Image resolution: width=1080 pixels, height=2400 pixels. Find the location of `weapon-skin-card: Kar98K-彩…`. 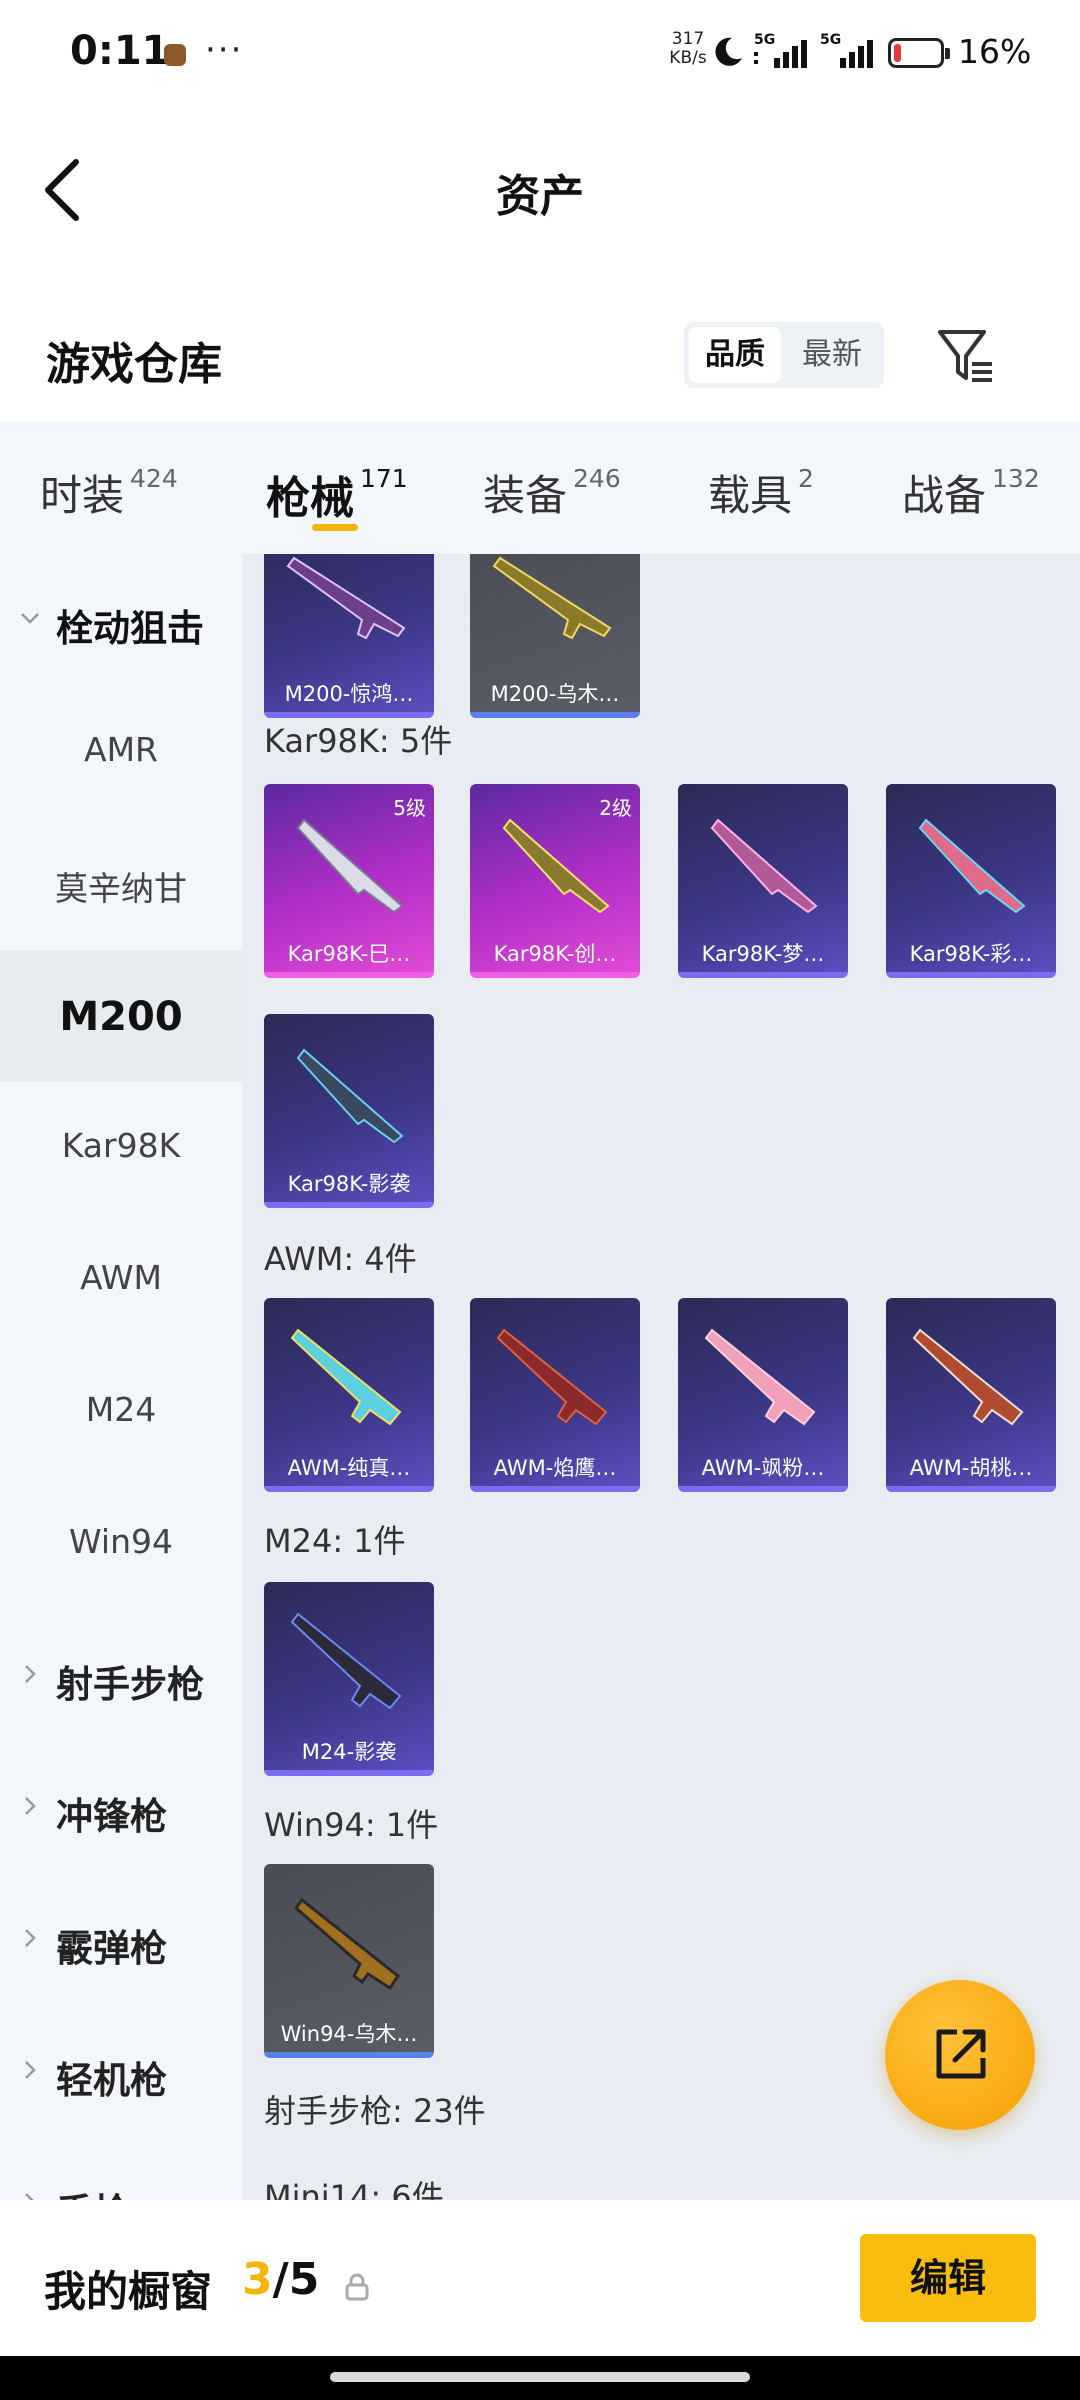

weapon-skin-card: Kar98K-彩… is located at coordinates (971, 881).